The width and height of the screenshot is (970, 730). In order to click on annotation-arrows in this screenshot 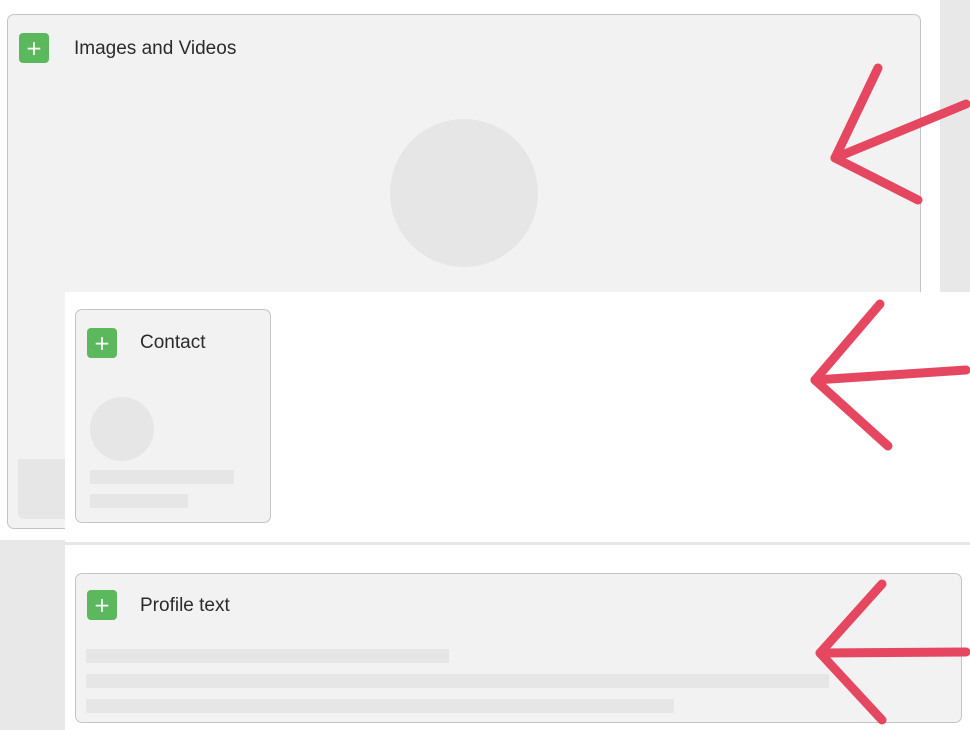, I will do `click(890, 394)`.